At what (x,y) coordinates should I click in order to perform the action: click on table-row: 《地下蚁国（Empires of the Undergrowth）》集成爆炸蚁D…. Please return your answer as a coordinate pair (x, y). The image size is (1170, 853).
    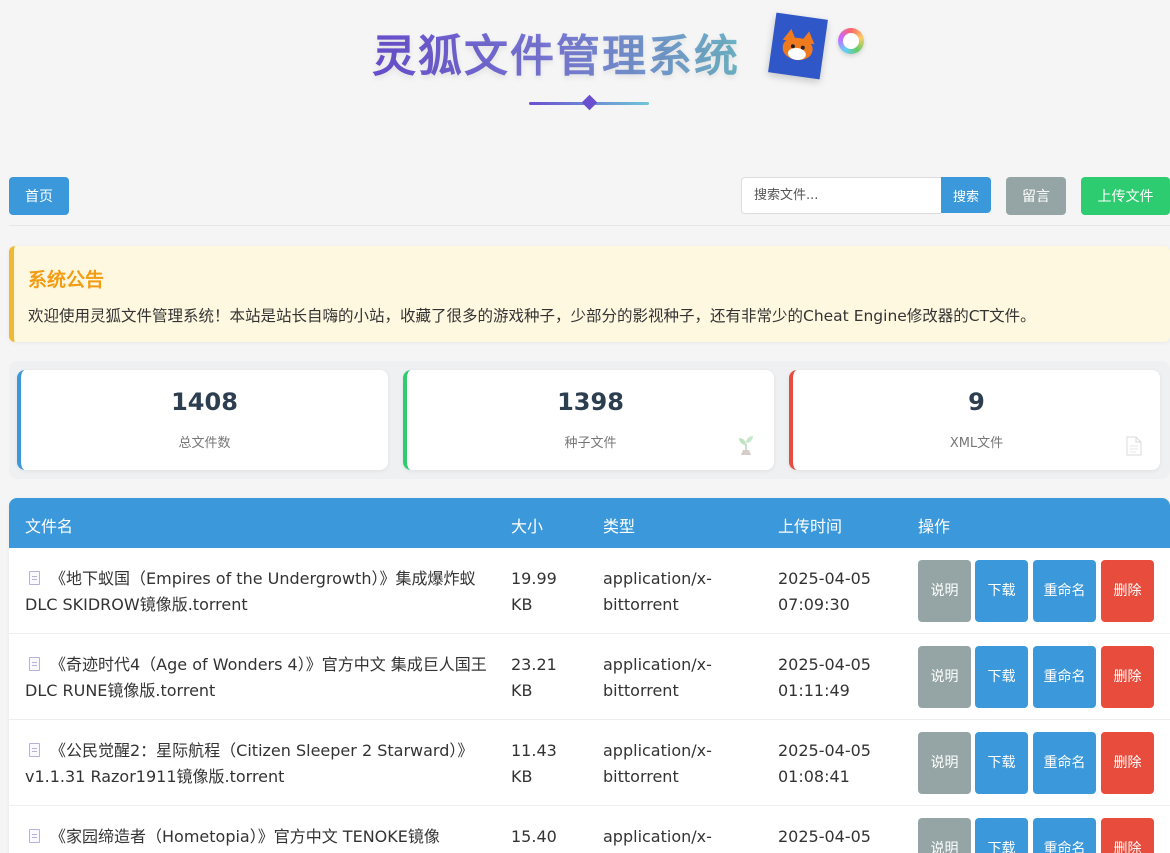
    Looking at the image, I should click on (589, 591).